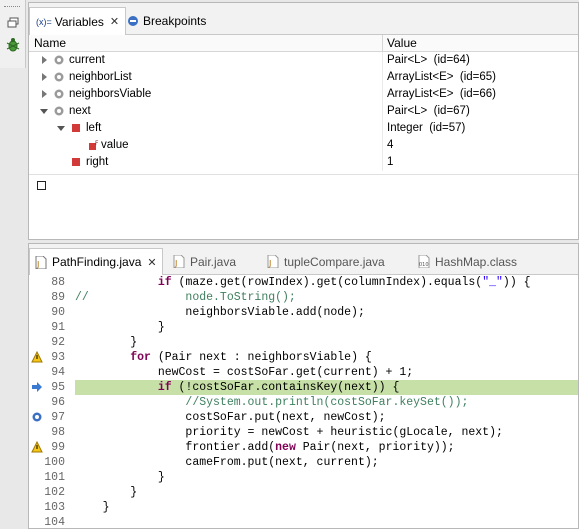  I want to click on tab-pathfinding-java: J PathFinding.java ✕, so click(96, 261).